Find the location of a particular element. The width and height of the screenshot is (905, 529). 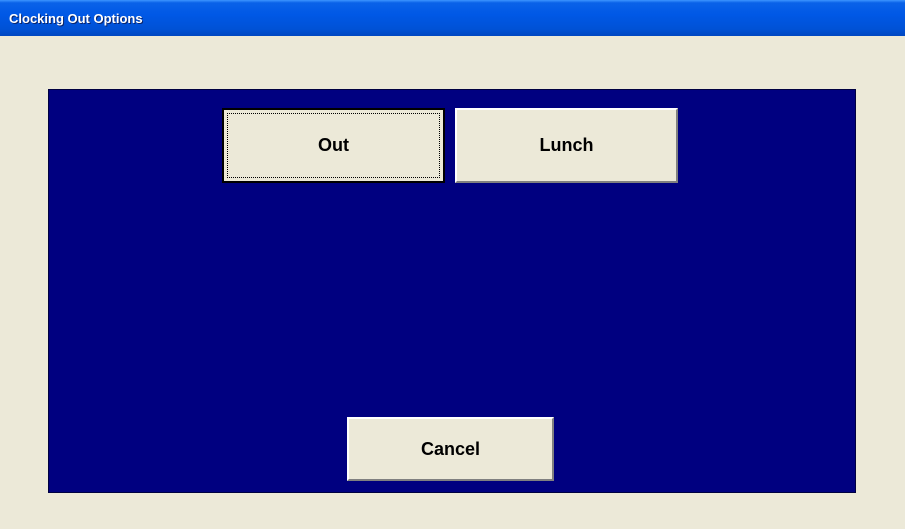

cancel-button-label: Cancel is located at coordinates (450, 448).